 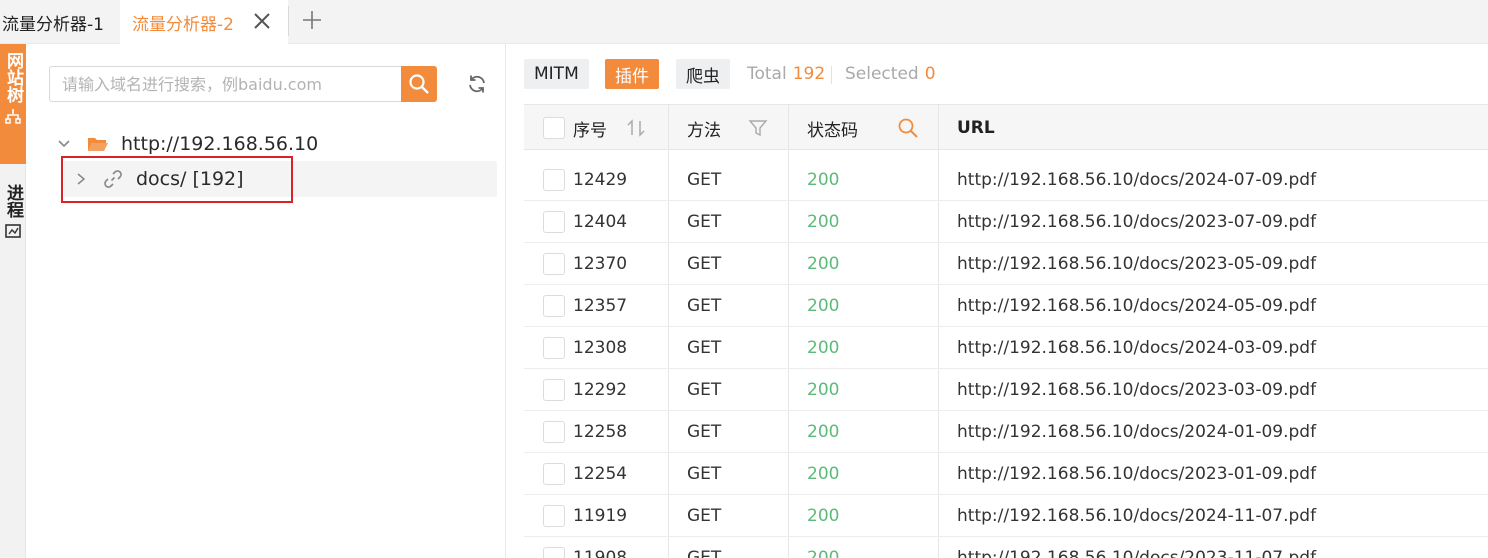 I want to click on process-icon, so click(x=13, y=231).